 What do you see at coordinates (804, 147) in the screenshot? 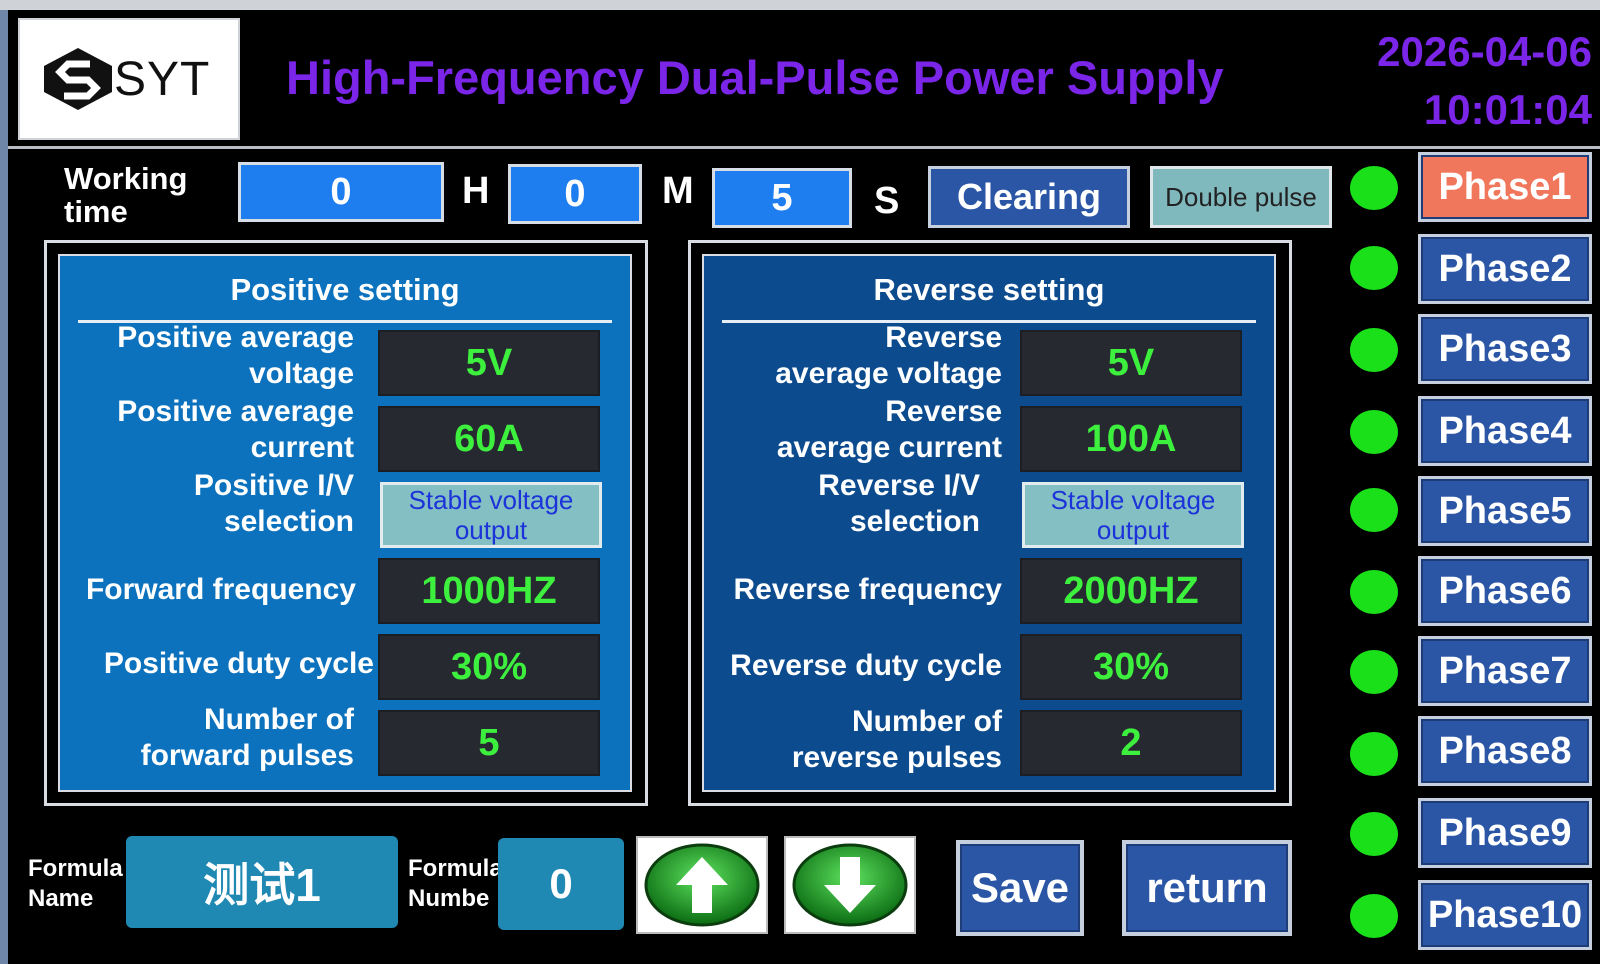
I see `header-divider` at bounding box center [804, 147].